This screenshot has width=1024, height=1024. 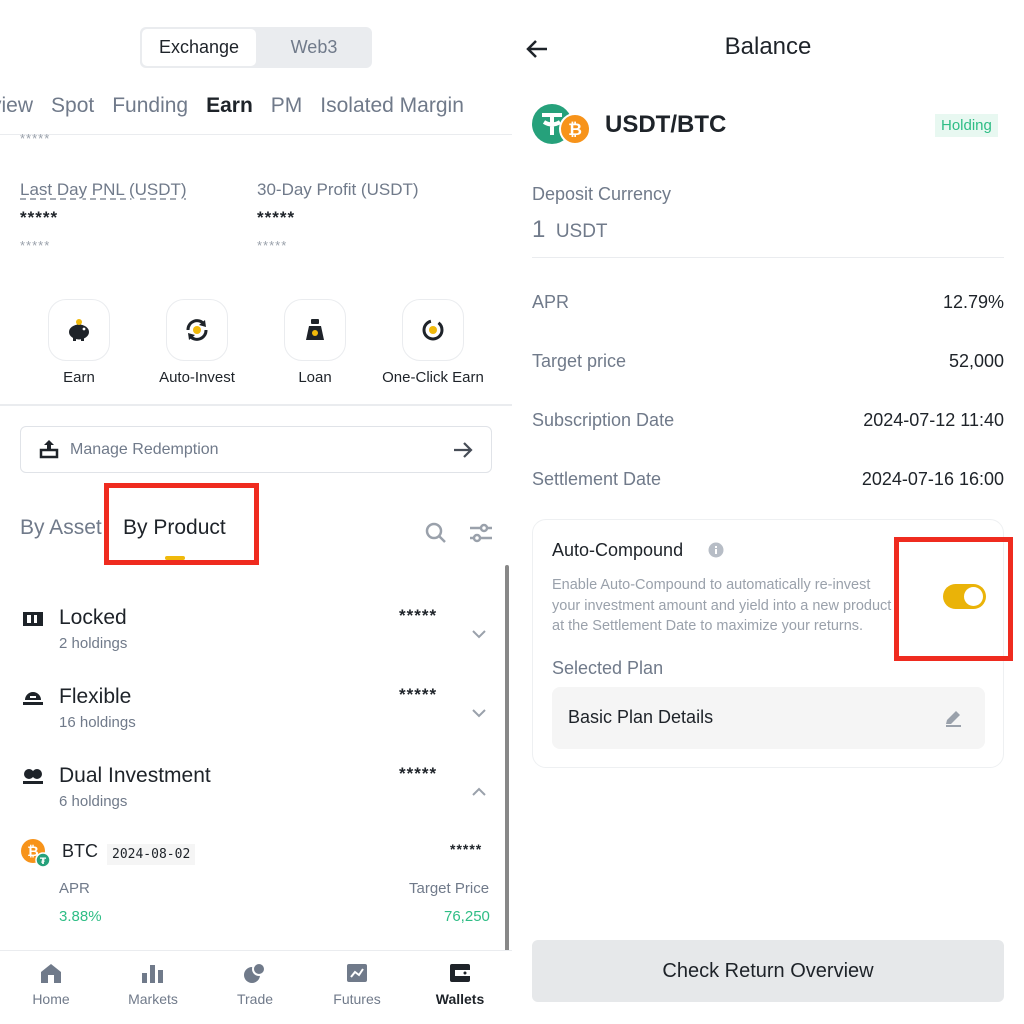 I want to click on selected-plan-label: Selected Plan, so click(x=608, y=668).